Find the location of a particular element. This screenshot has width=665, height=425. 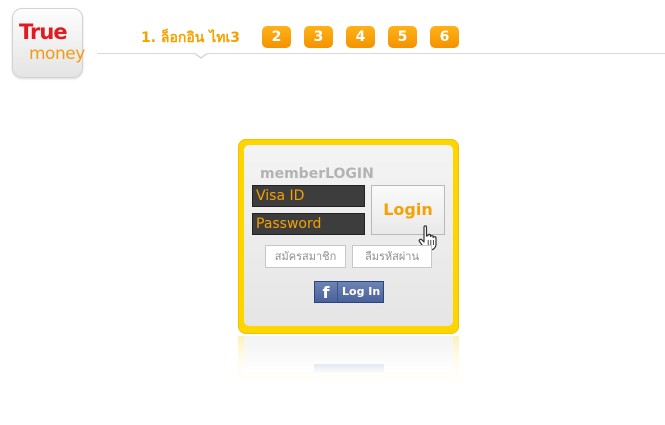

step-divider-line is located at coordinates (381, 53).